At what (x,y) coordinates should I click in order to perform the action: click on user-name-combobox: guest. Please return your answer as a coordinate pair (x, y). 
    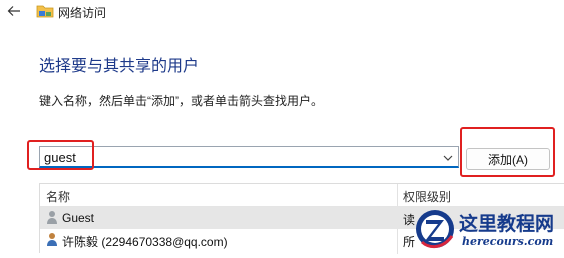
    Looking at the image, I should click on (249, 157).